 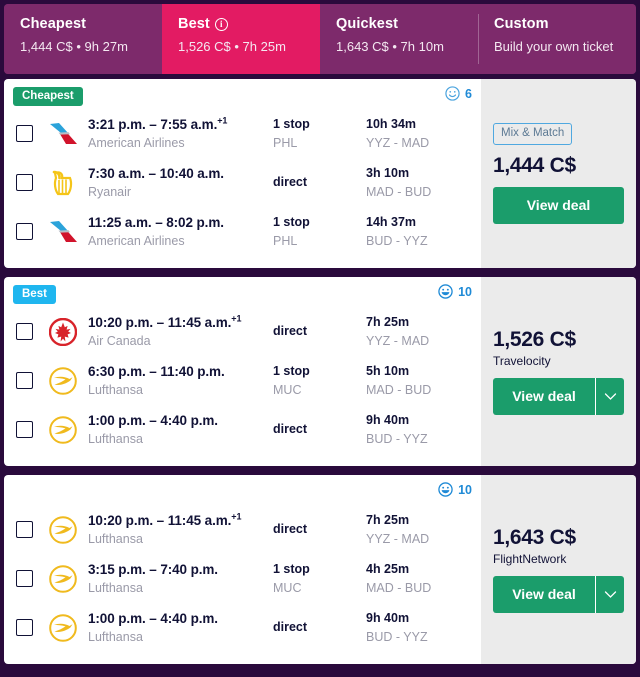 I want to click on provider-name: Travelocity, so click(x=522, y=361).